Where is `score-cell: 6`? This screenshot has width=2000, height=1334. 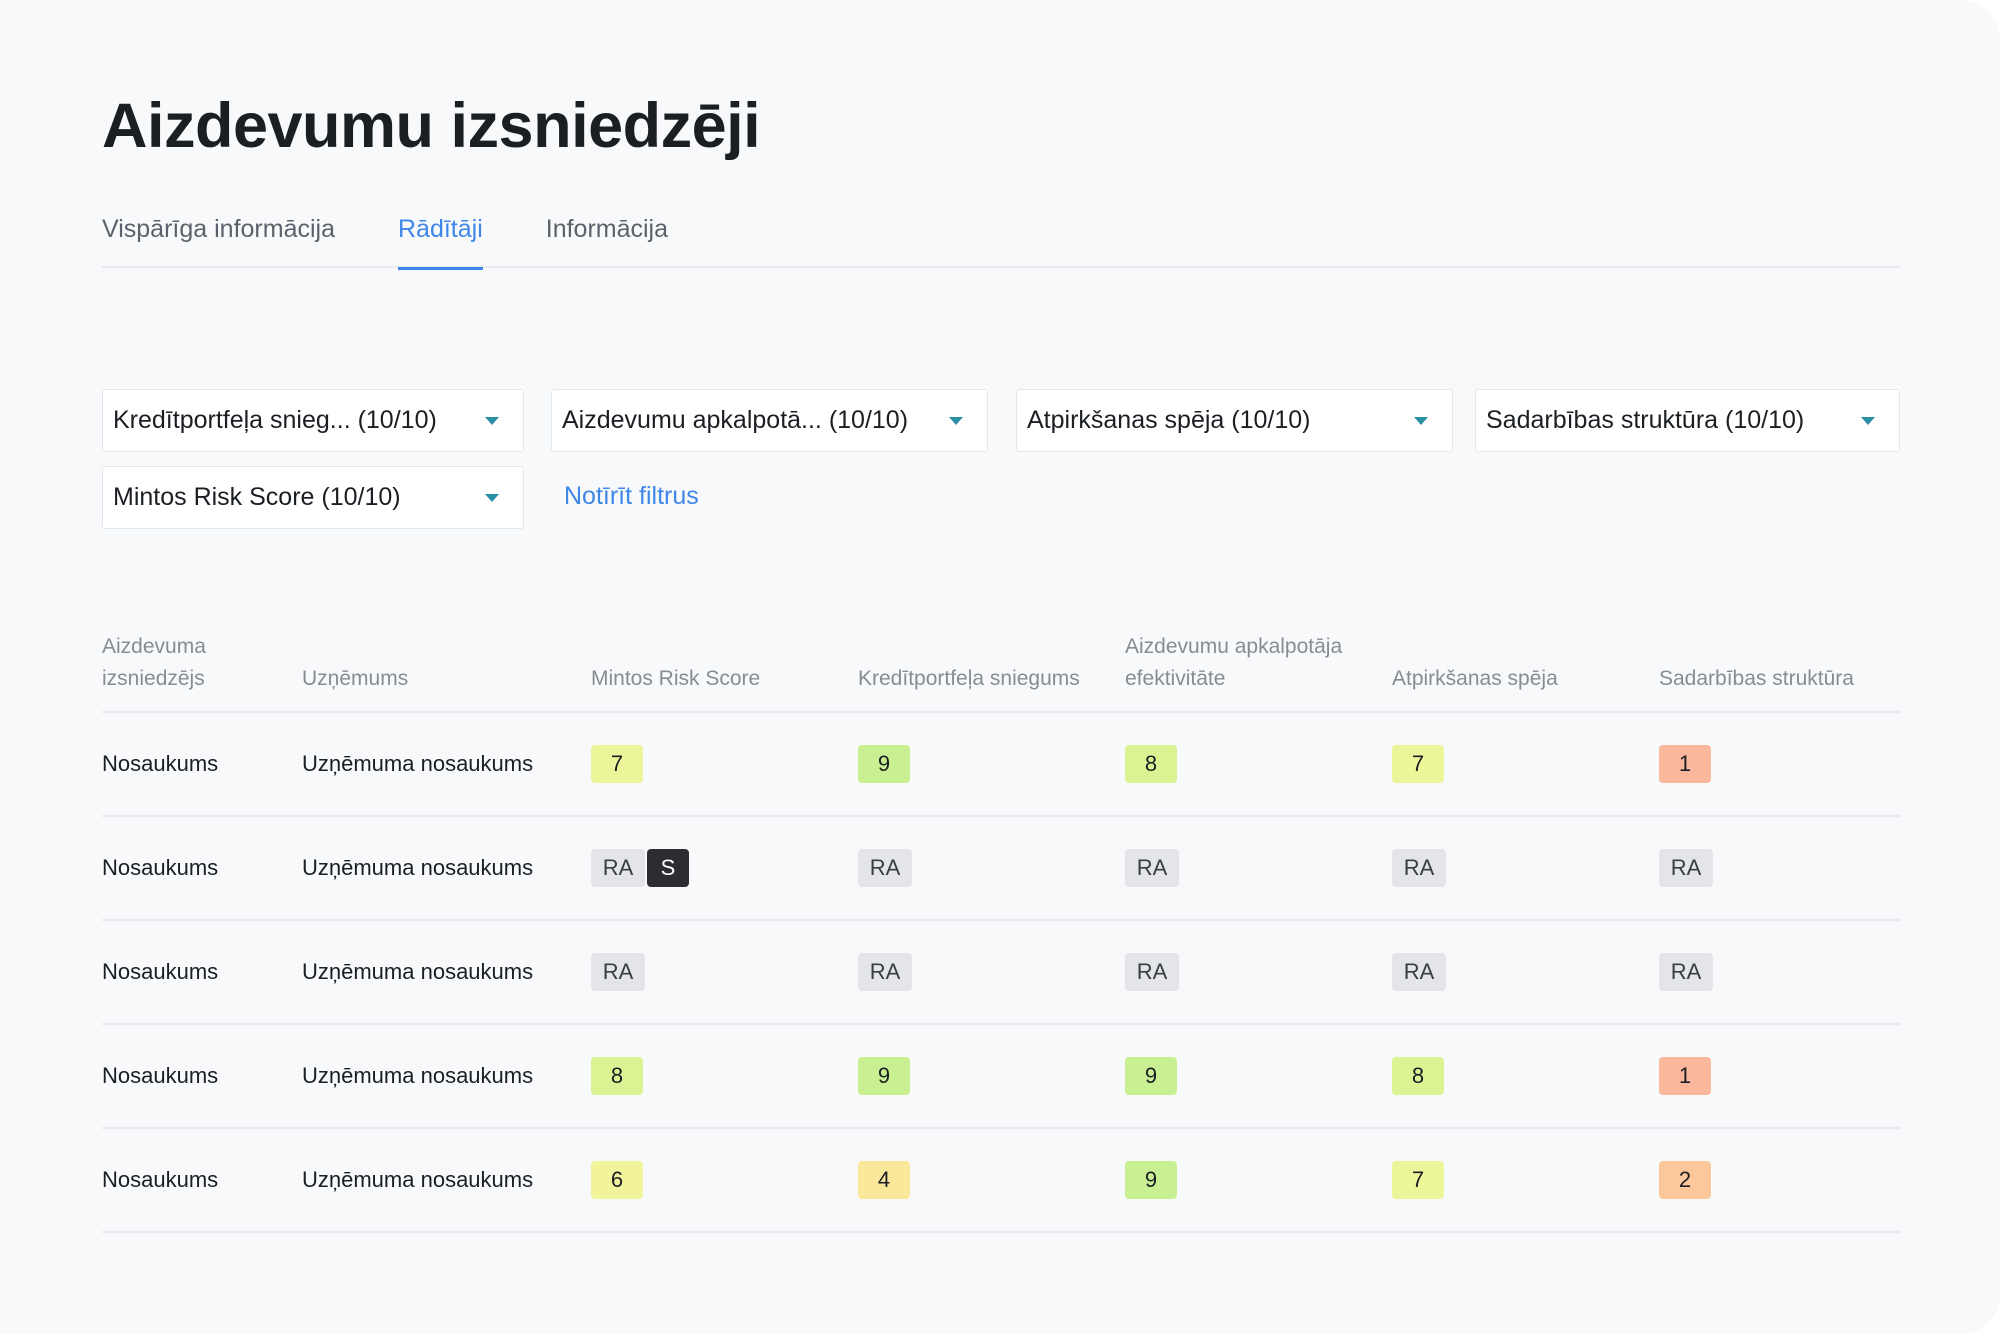 score-cell: 6 is located at coordinates (724, 1180).